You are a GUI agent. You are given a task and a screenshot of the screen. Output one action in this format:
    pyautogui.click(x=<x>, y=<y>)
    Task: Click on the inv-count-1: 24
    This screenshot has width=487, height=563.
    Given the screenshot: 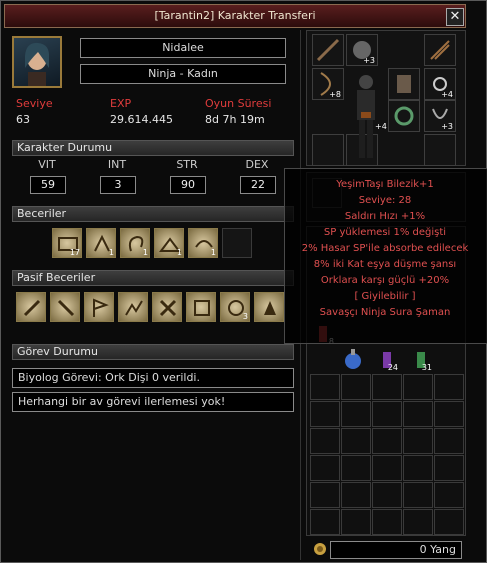 What is the action you would take?
    pyautogui.click(x=392, y=367)
    